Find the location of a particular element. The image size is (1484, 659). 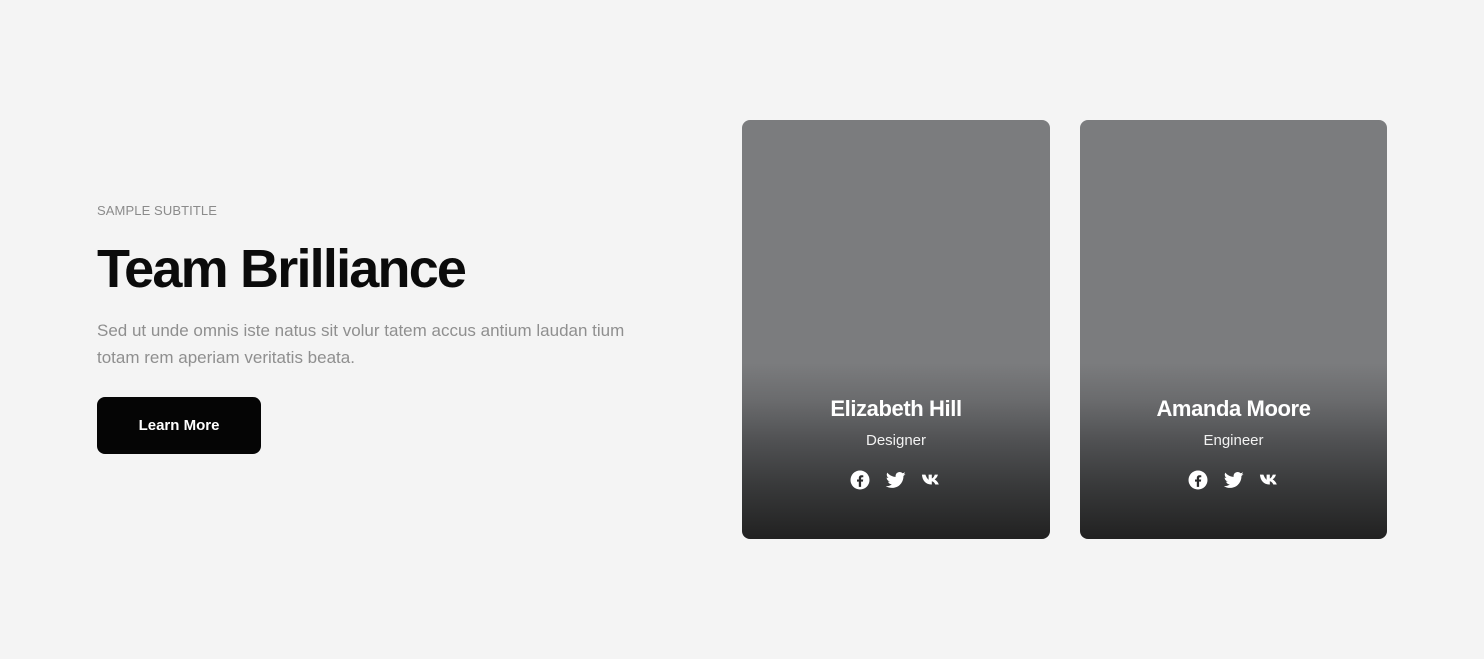

section-title: Team Brilliance is located at coordinates (282, 269).